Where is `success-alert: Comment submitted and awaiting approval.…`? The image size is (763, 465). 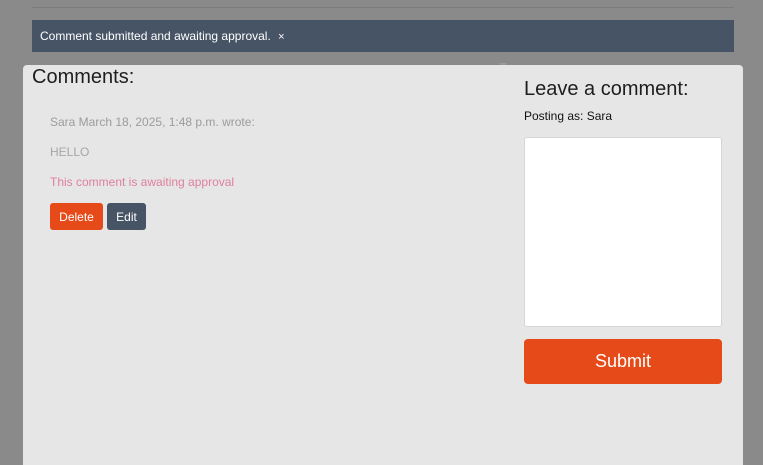
success-alert: Comment submitted and awaiting approval.… is located at coordinates (383, 36).